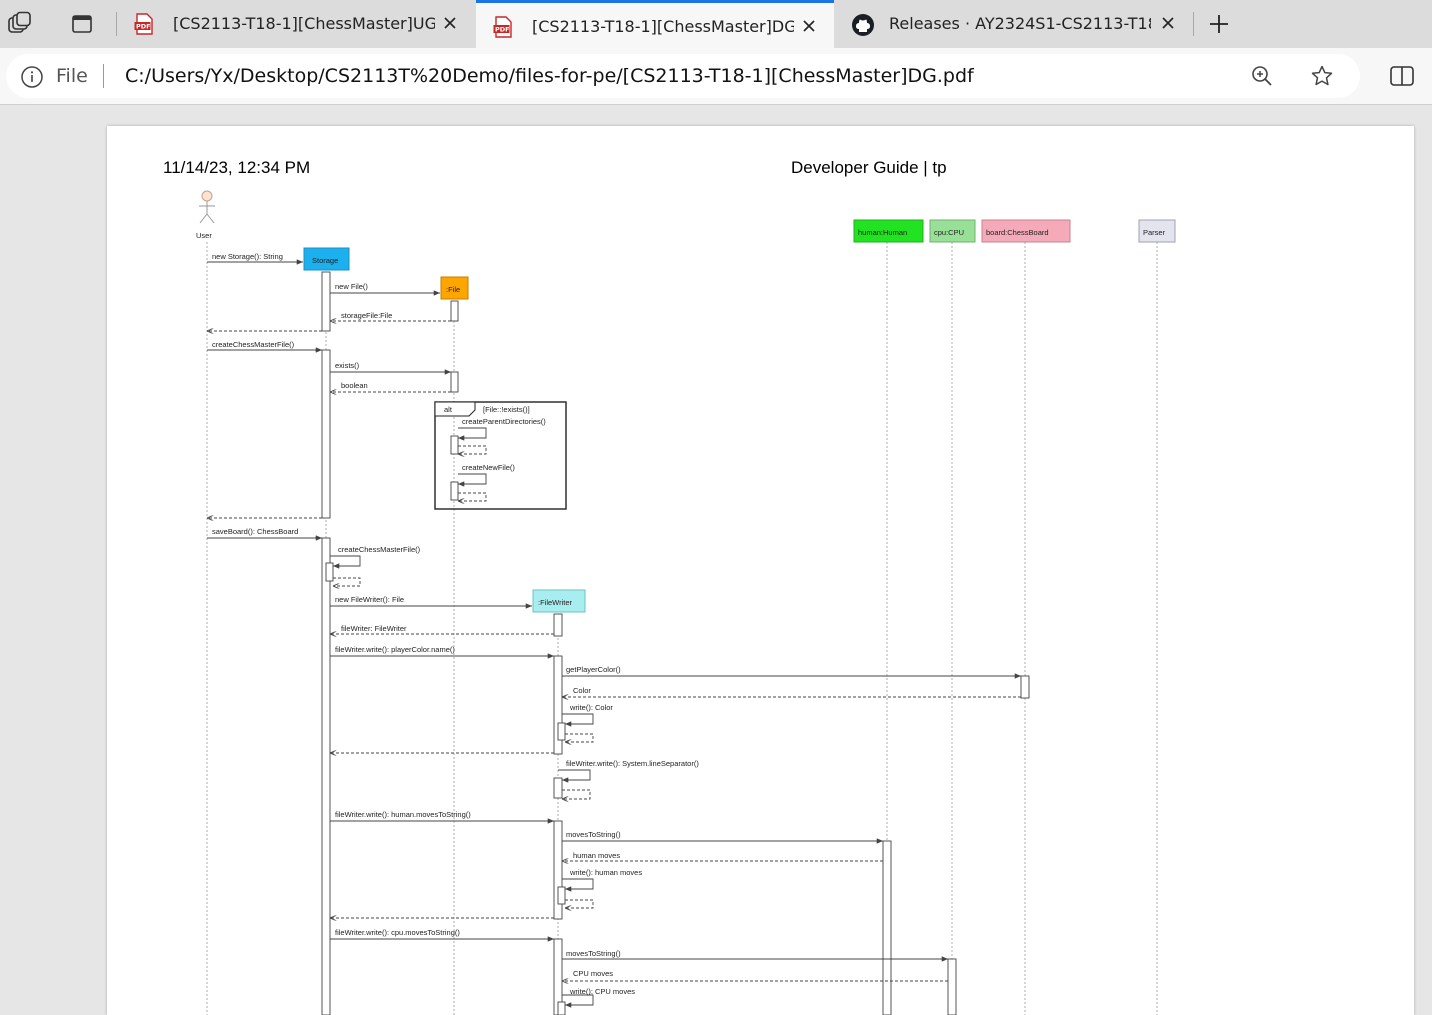 This screenshot has width=1432, height=1015. Describe the element at coordinates (1154, 232) in the screenshot. I see `participant-parser-label: Parser` at that location.